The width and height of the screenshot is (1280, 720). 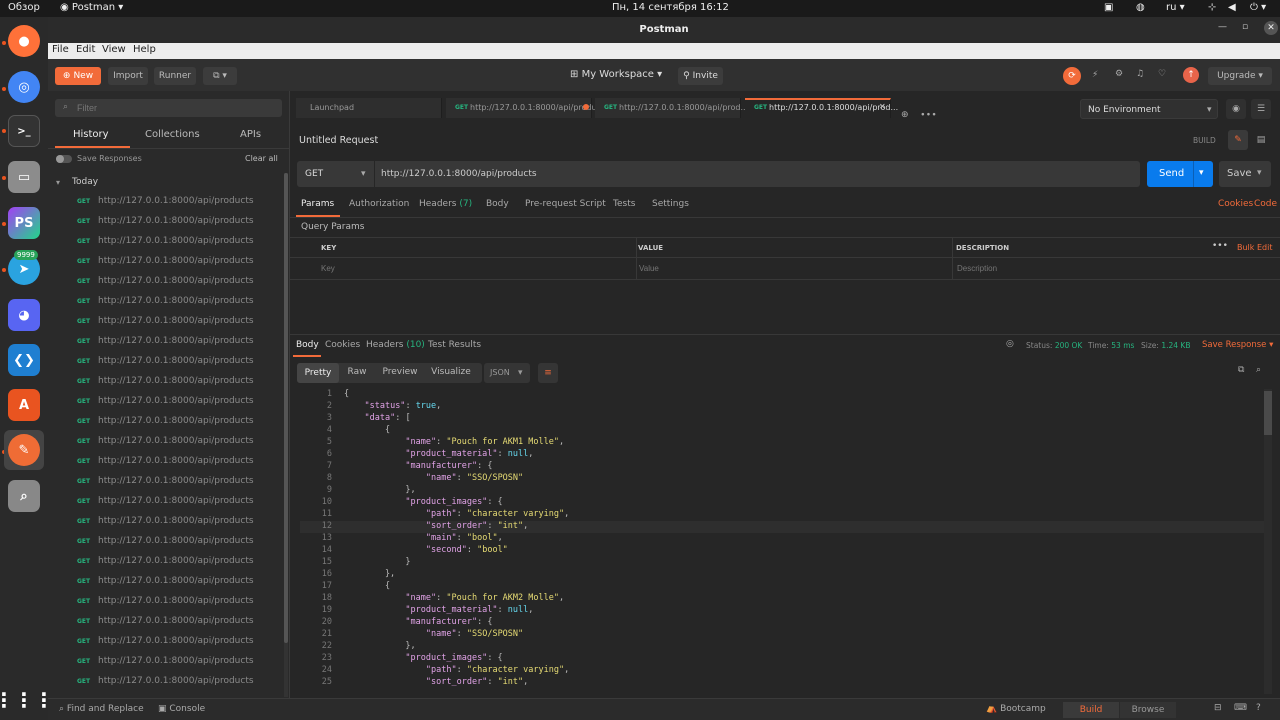 I want to click on environment-select: No Environment ▾, so click(x=1149, y=109).